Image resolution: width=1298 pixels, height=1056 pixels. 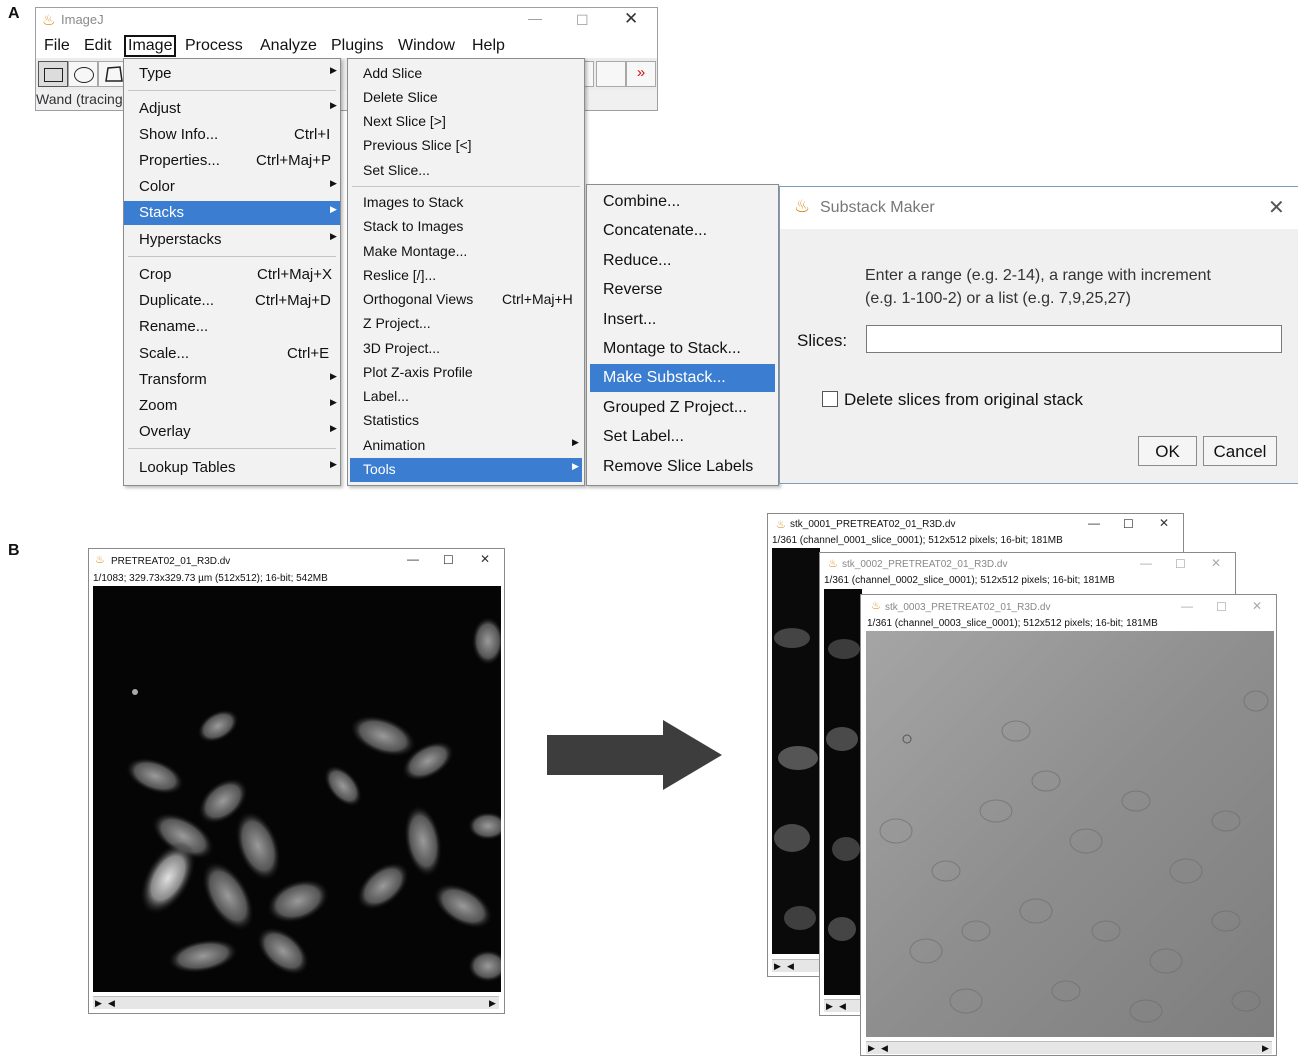 I want to click on fluorescence-image-canvas, so click(x=297, y=789).